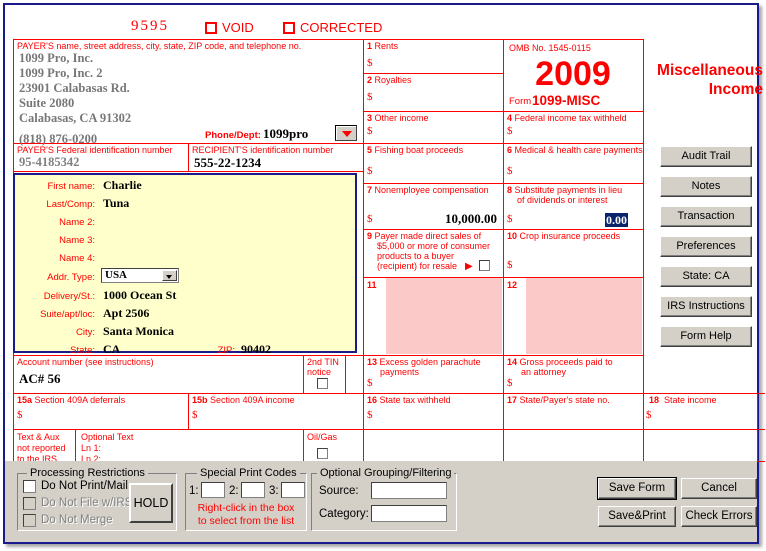 Image resolution: width=766 pixels, height=551 pixels. I want to click on box15b-dollar-sign: $, so click(195, 415).